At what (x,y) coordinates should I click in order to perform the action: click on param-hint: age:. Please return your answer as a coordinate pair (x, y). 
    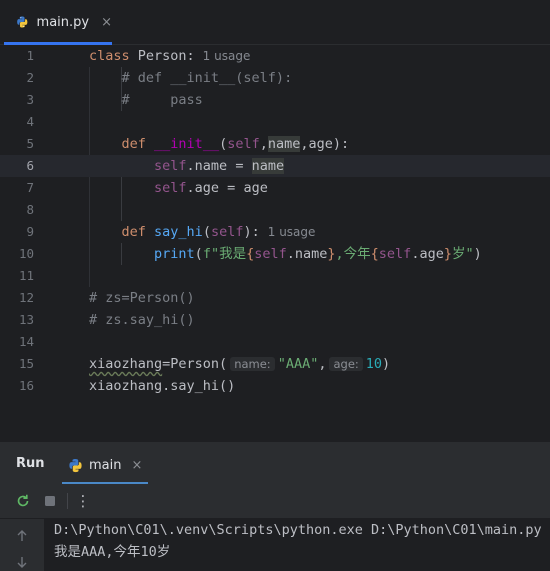
    Looking at the image, I should click on (346, 364).